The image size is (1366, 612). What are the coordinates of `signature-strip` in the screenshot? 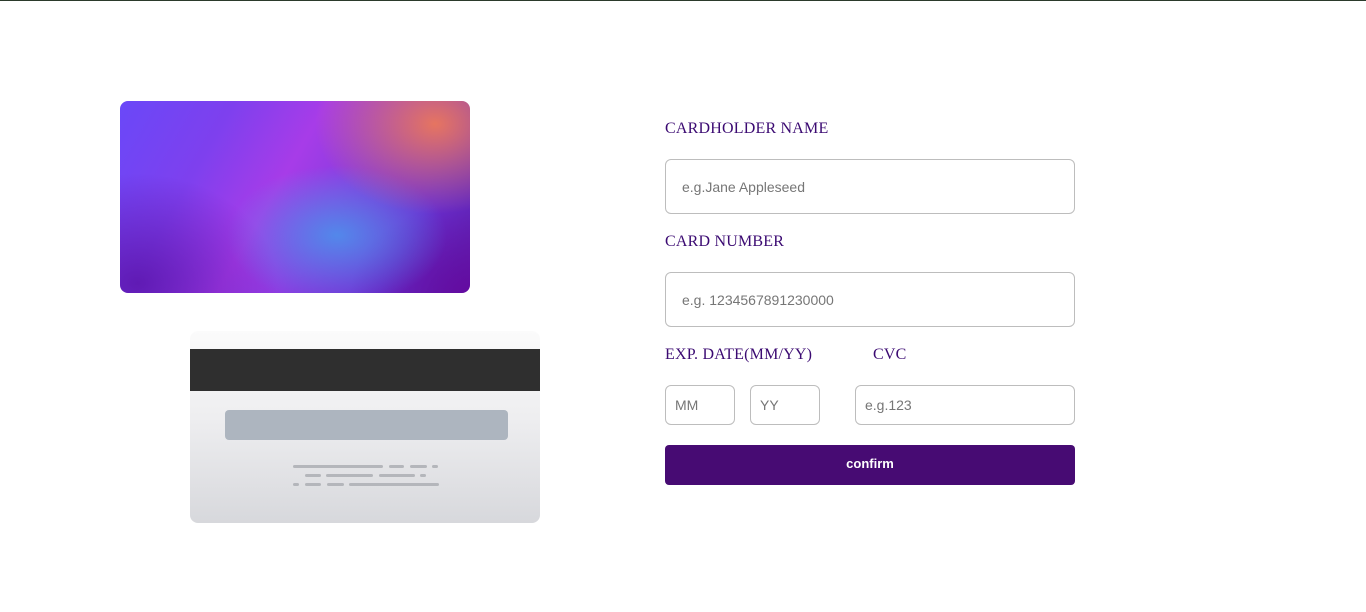 It's located at (366, 425).